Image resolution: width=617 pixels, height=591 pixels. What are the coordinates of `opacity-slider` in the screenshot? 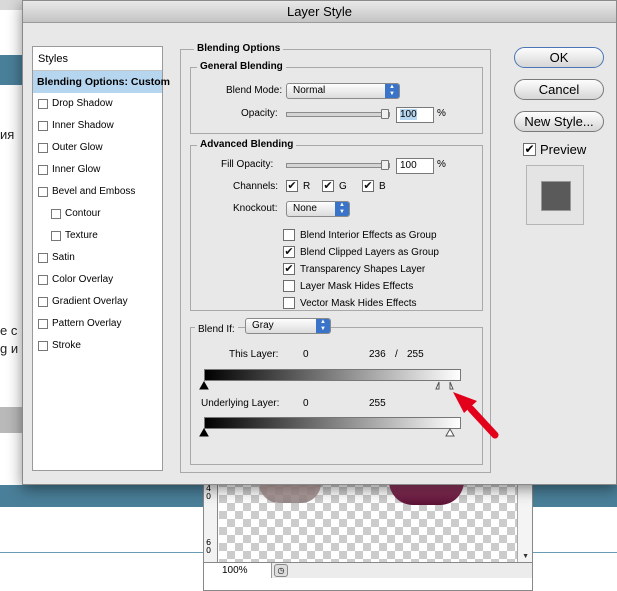 It's located at (338, 114).